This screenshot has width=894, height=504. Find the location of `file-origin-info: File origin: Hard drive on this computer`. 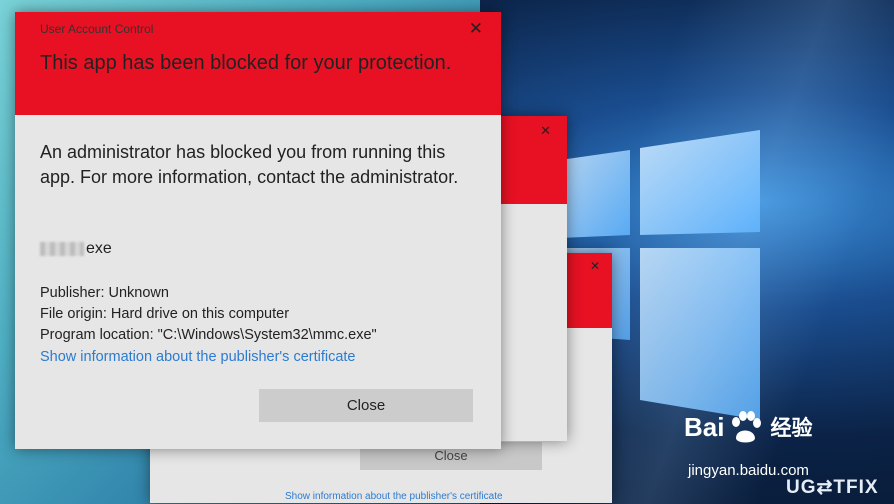

file-origin-info: File origin: Hard drive on this computer is located at coordinates (165, 314).